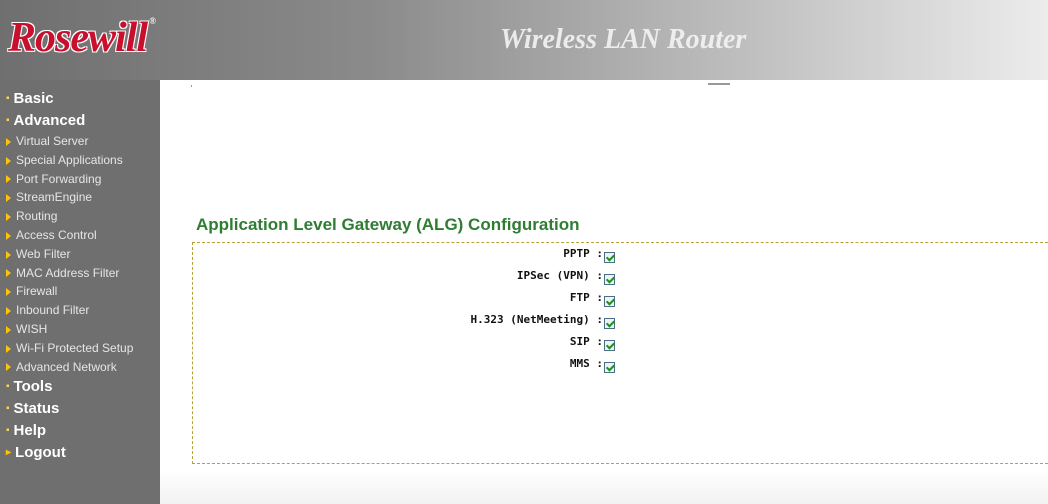  What do you see at coordinates (80, 329) in the screenshot?
I see `nav-wish: WISH` at bounding box center [80, 329].